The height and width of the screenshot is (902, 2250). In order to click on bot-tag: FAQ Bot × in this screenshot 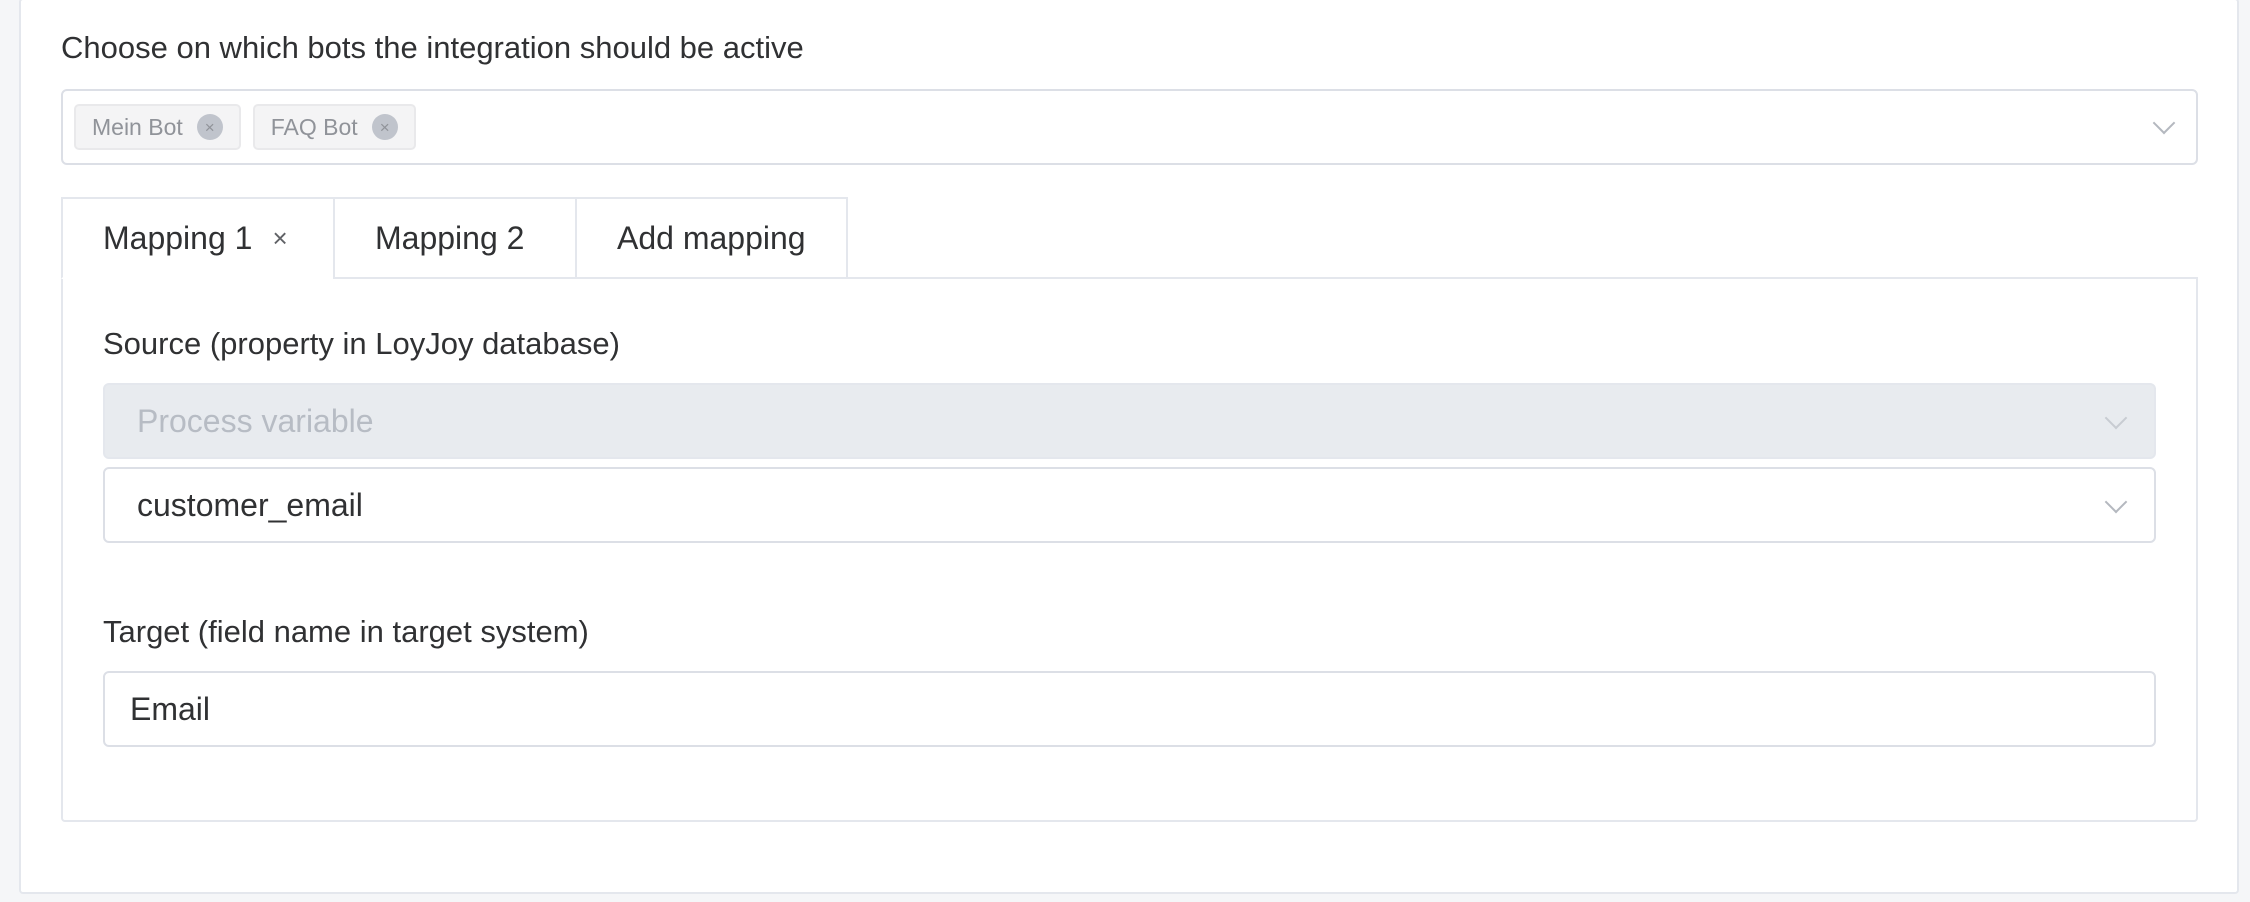, I will do `click(334, 127)`.